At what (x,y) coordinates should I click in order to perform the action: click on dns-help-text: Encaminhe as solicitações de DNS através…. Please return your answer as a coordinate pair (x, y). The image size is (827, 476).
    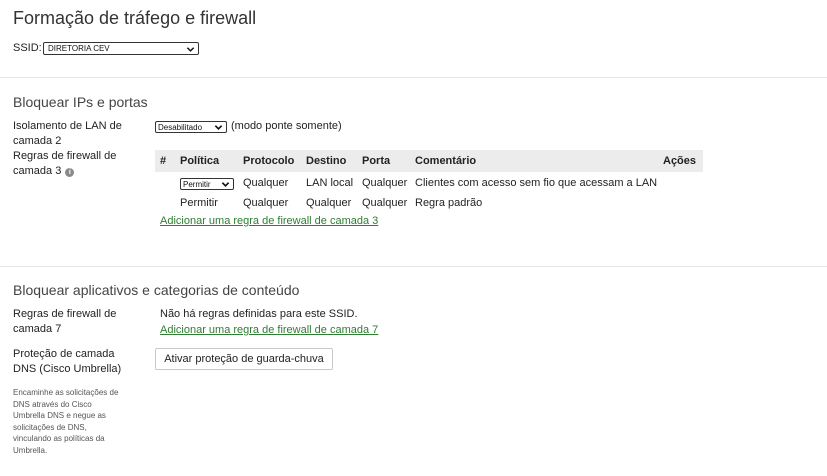
    Looking at the image, I should click on (66, 421).